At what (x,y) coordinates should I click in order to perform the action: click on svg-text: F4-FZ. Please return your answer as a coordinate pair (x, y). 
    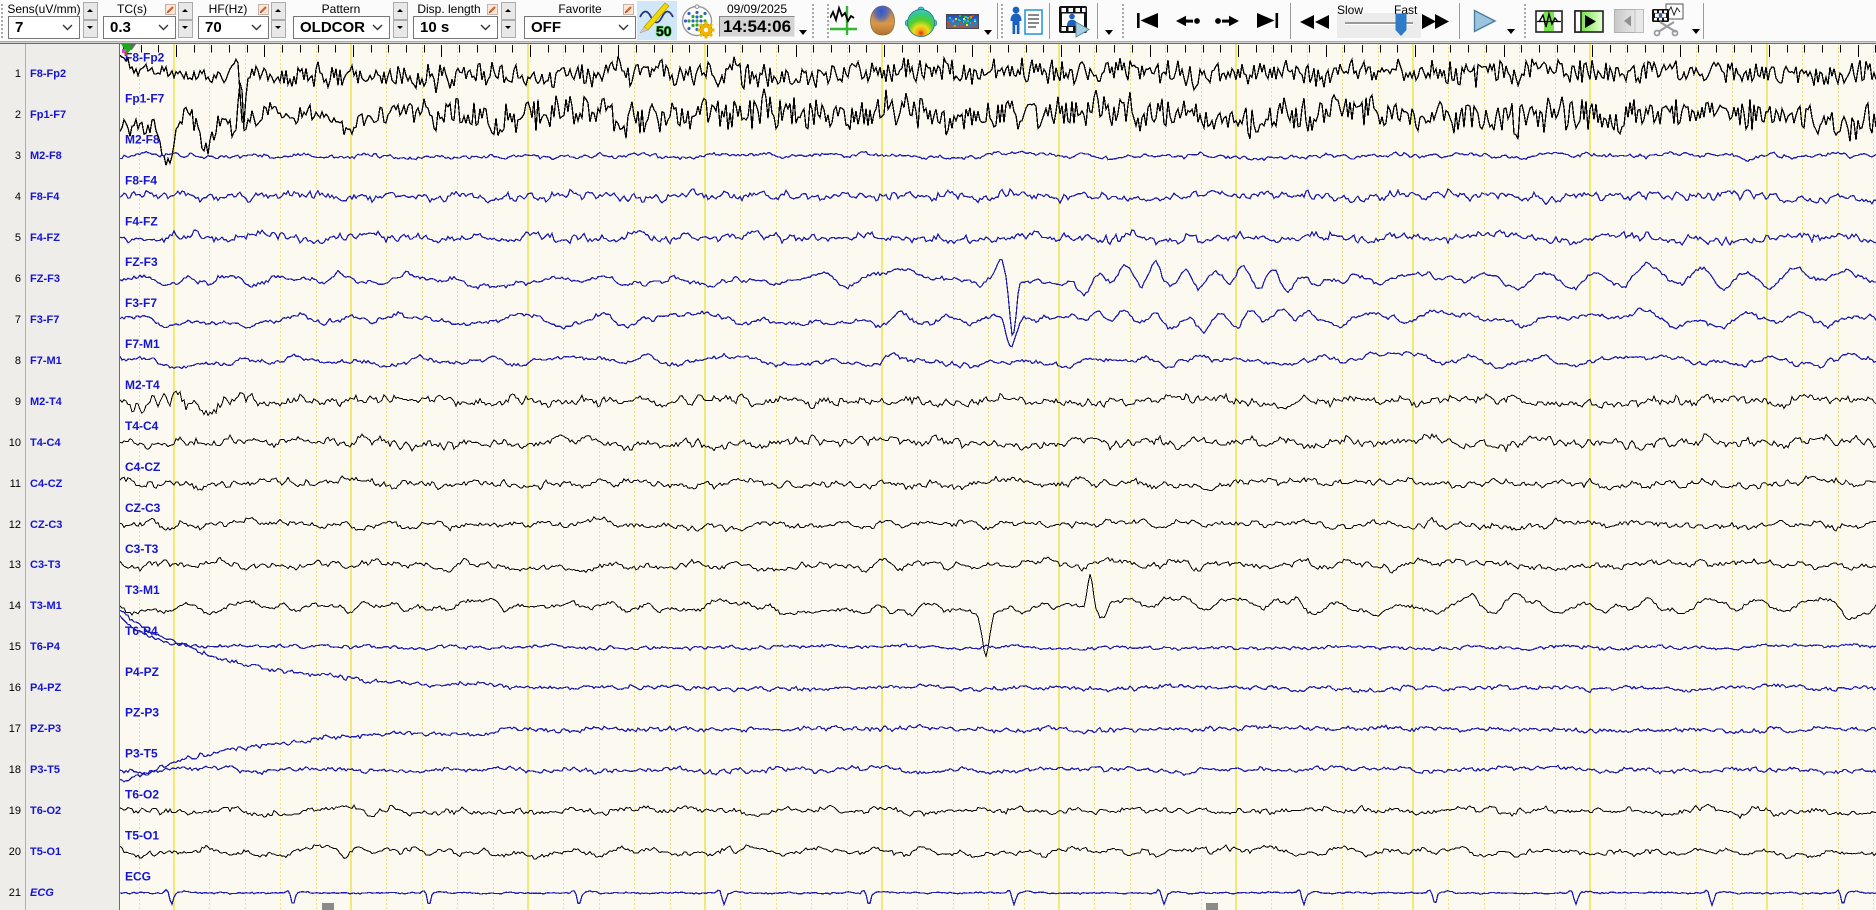
    Looking at the image, I should click on (141, 221).